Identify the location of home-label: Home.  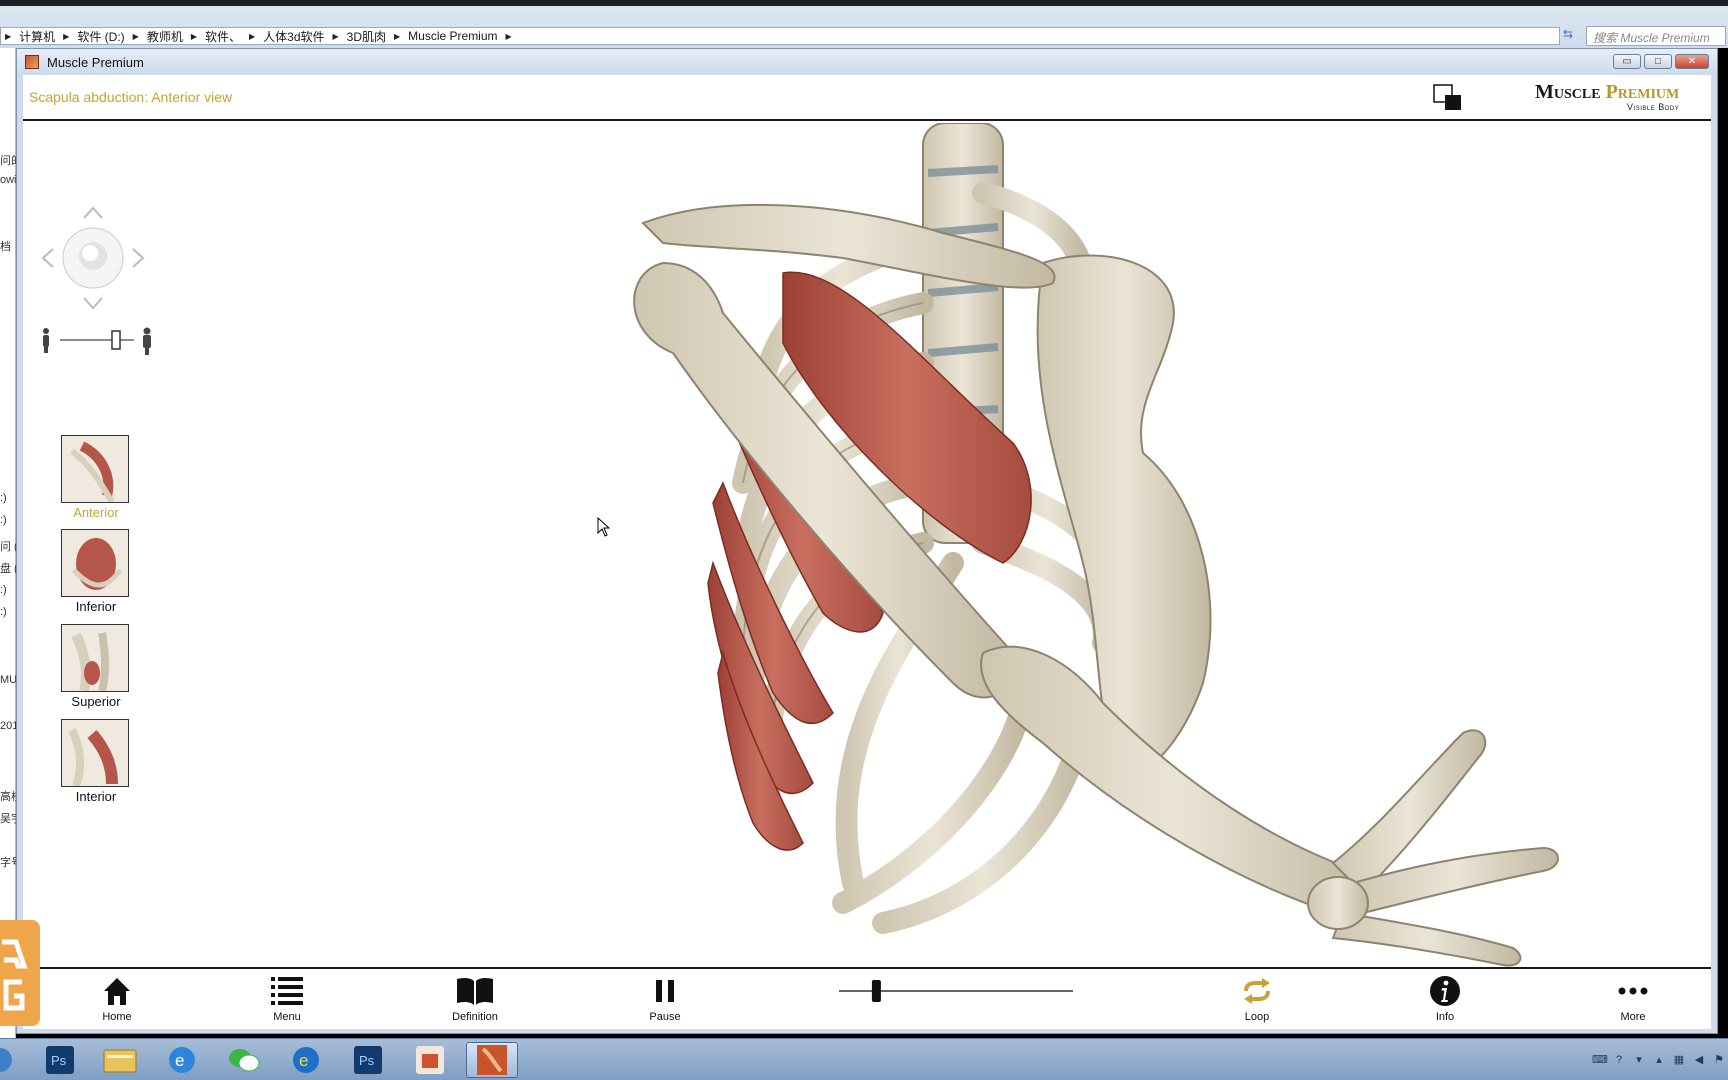
(117, 1017).